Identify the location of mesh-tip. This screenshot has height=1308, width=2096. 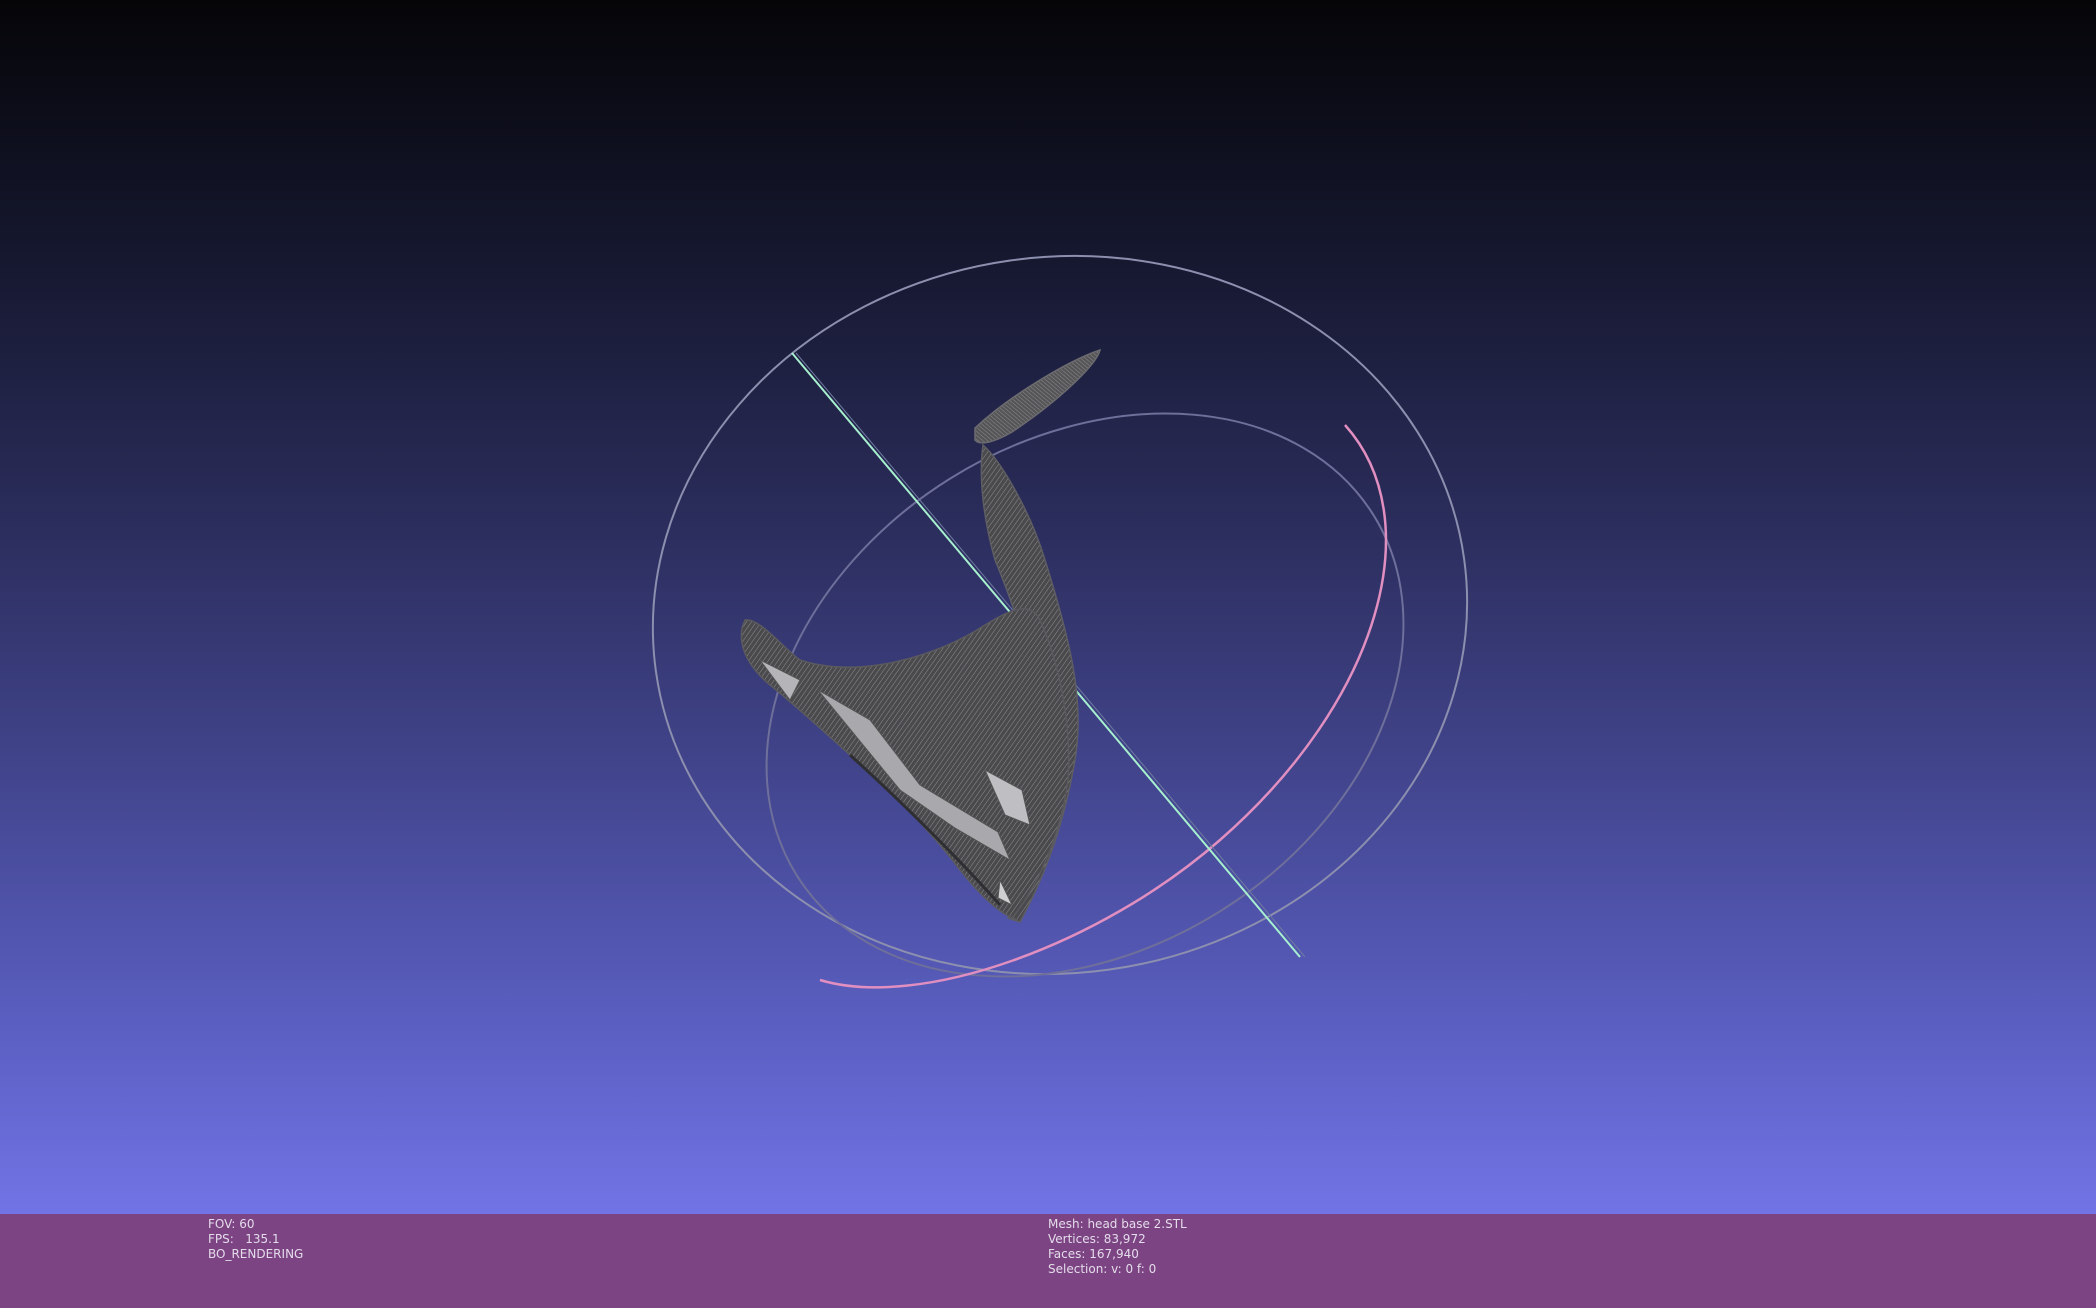
(1038, 396).